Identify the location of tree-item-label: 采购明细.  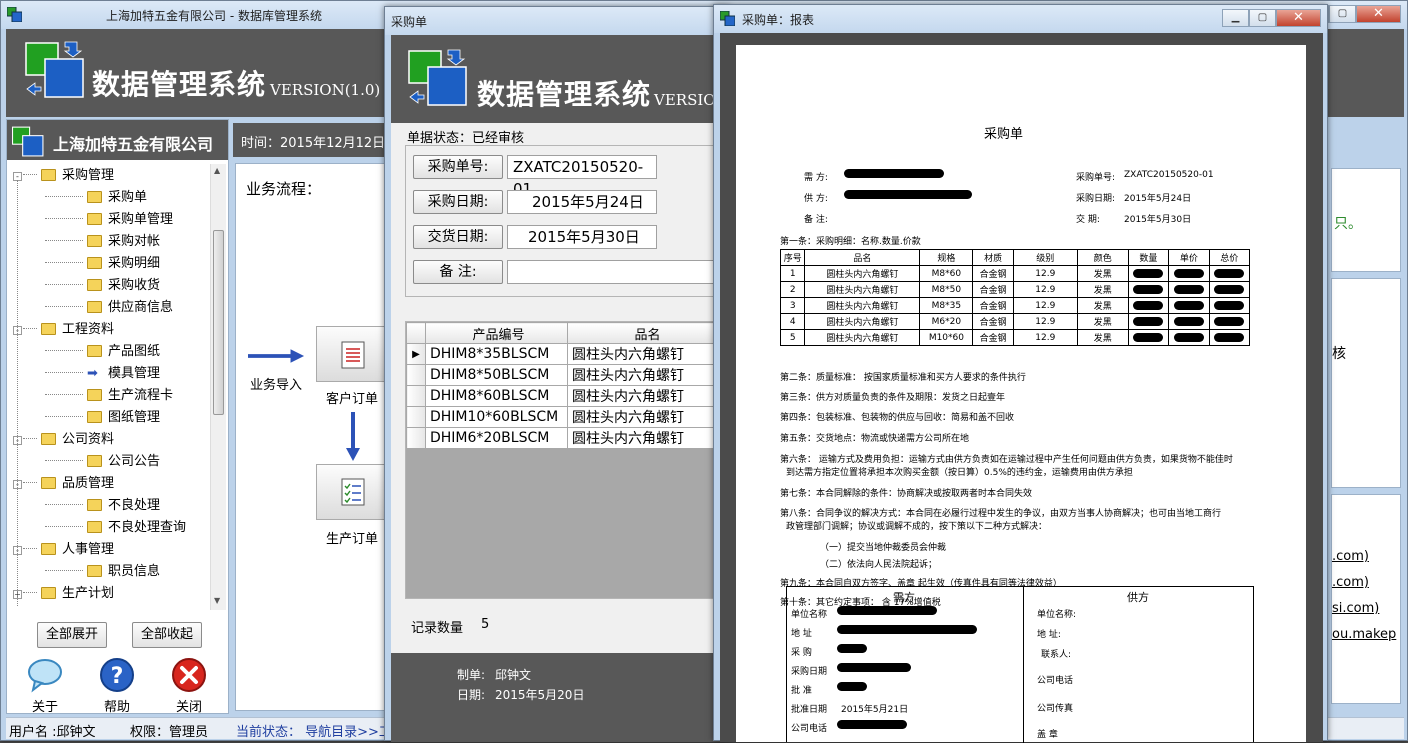
(134, 263).